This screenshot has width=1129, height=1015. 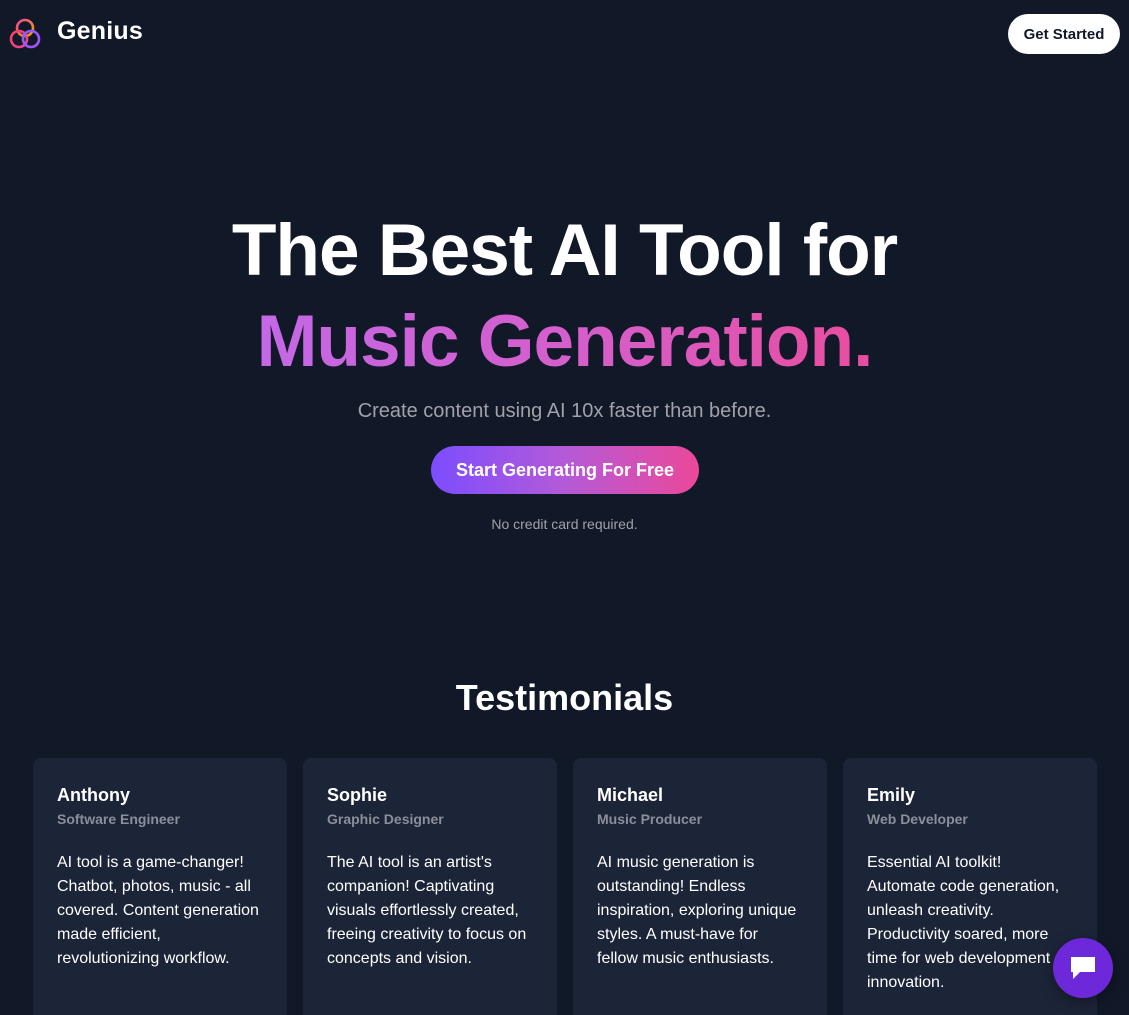 I want to click on top-nav: Genius Get Started, so click(x=564, y=34).